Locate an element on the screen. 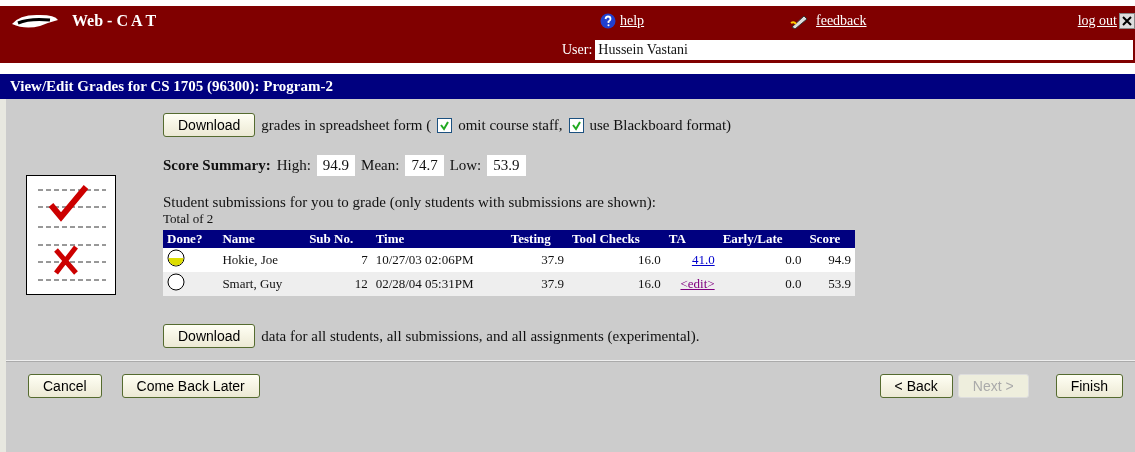 Image resolution: width=1135 pixels, height=452 pixels. close-icon is located at coordinates (1127, 21).